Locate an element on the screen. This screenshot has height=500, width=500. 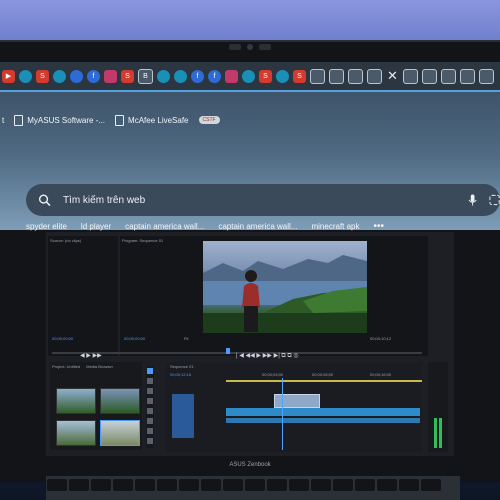
ripple-tool-icon is located at coordinates (150, 391).